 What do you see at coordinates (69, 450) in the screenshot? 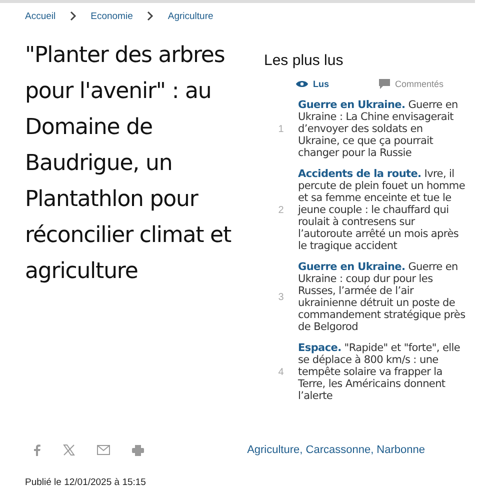
I see `x-icon` at bounding box center [69, 450].